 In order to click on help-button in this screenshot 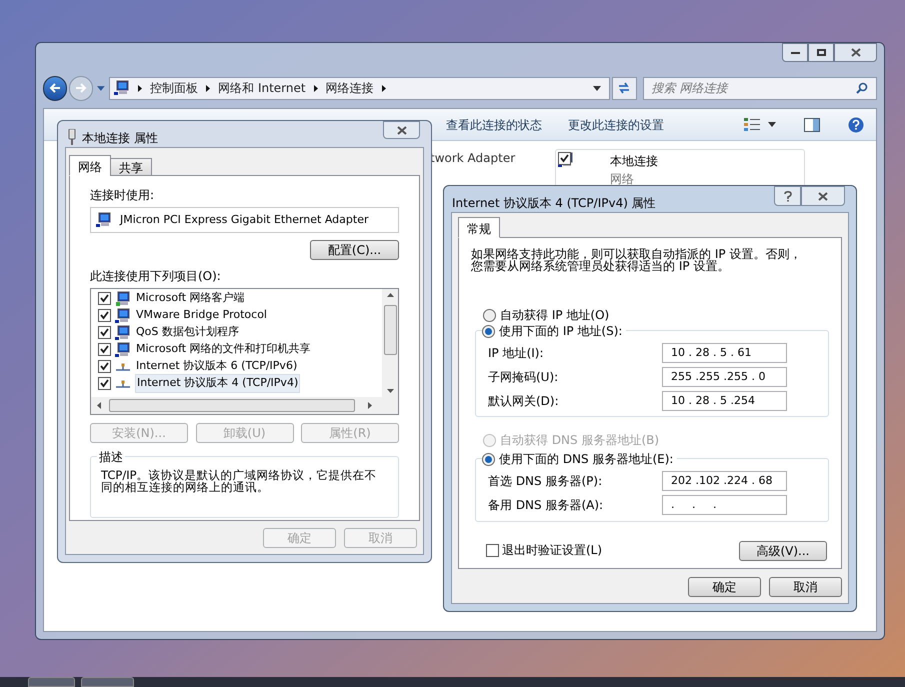, I will do `click(787, 196)`.